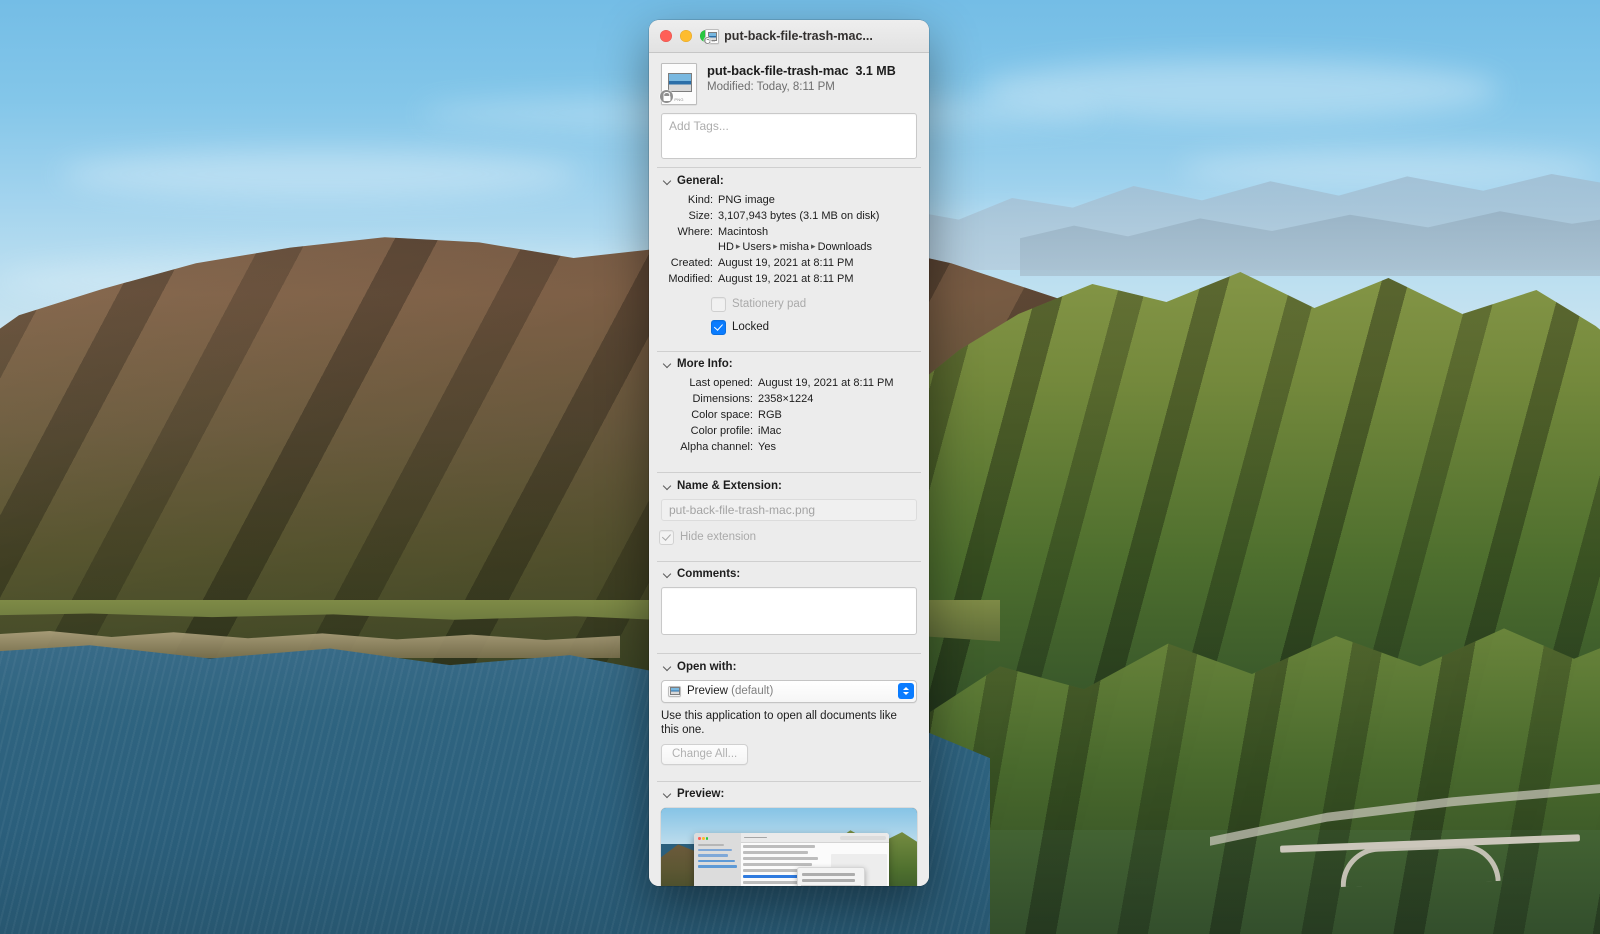  I want to click on section-general-title: General:, so click(700, 180).